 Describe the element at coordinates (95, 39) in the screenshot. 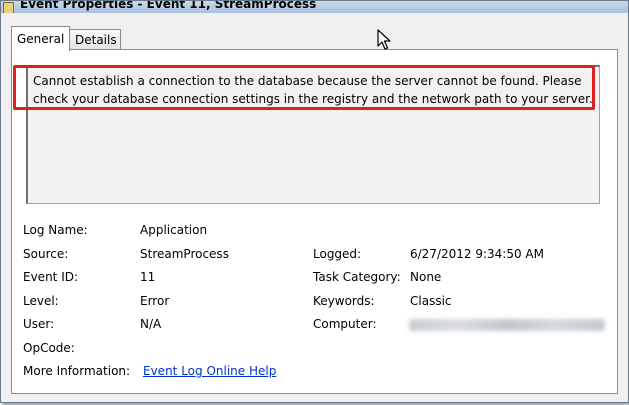

I see `tab-details: Details` at that location.